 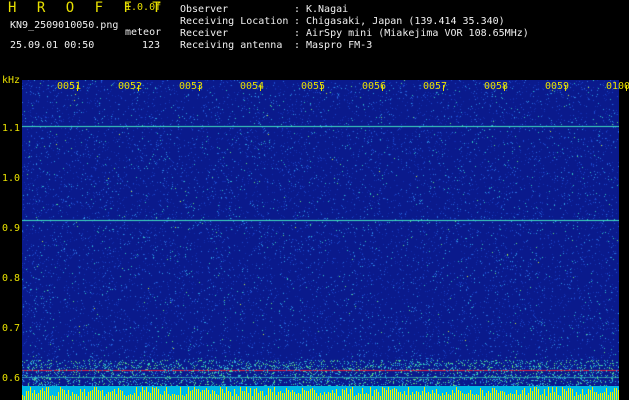 I want to click on antenna-value: Maspro FM-3, so click(x=339, y=45).